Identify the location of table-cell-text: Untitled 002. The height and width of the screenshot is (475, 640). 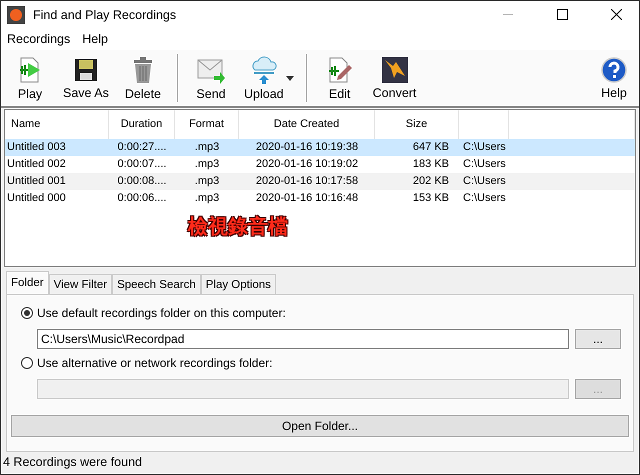
(36, 164).